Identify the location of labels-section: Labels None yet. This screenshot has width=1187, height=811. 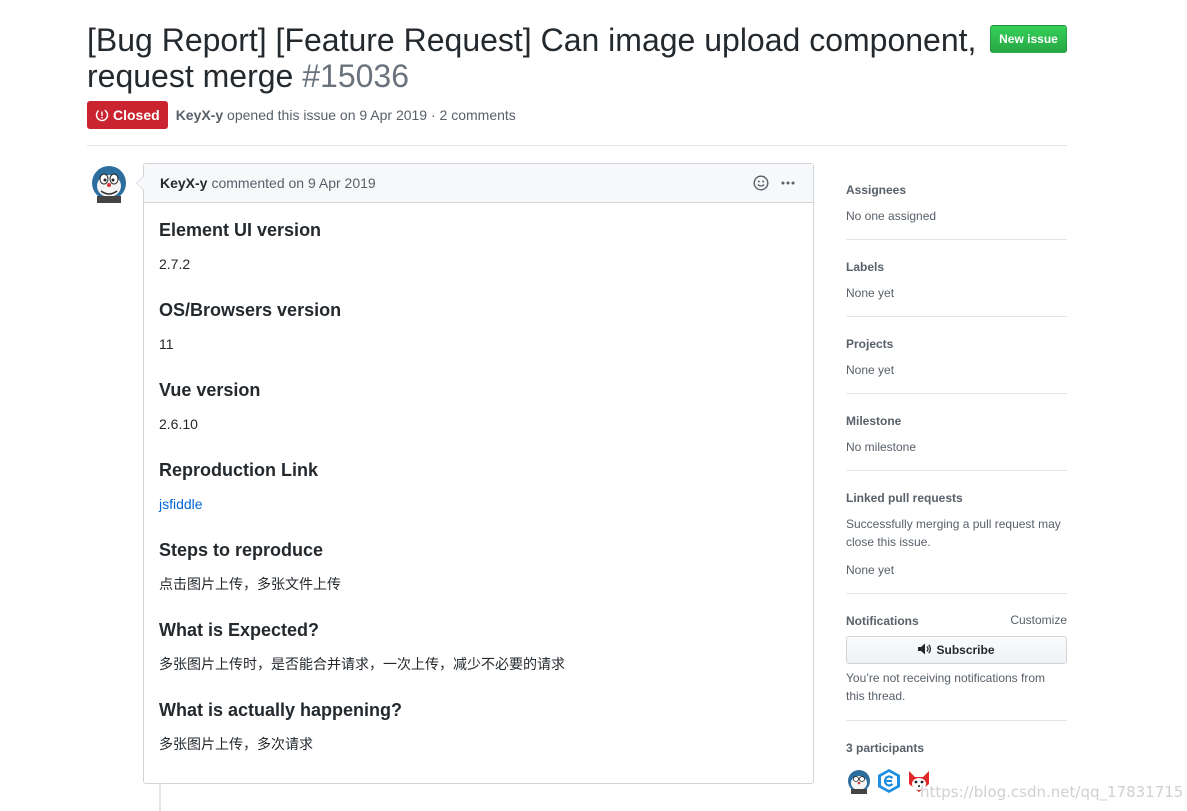
(956, 280).